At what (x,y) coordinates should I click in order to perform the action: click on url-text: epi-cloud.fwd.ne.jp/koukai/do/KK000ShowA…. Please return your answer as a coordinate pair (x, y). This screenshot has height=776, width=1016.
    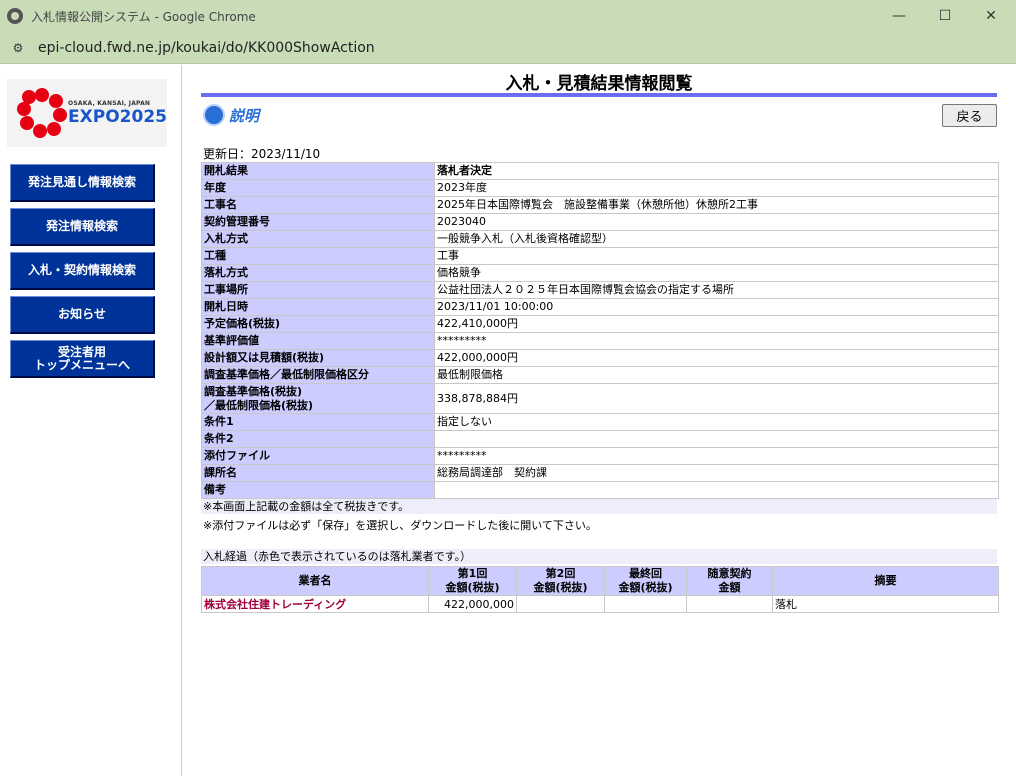
    Looking at the image, I should click on (206, 48).